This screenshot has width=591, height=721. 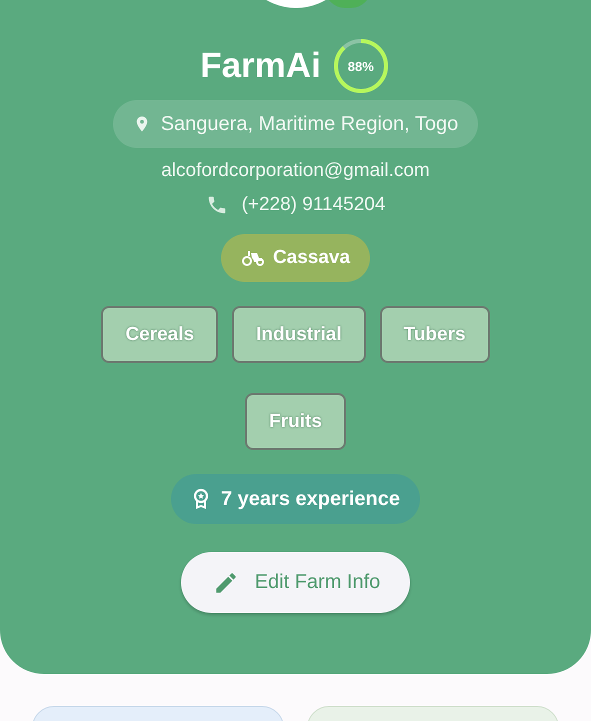 I want to click on farm-name: FarmAi, so click(x=260, y=66).